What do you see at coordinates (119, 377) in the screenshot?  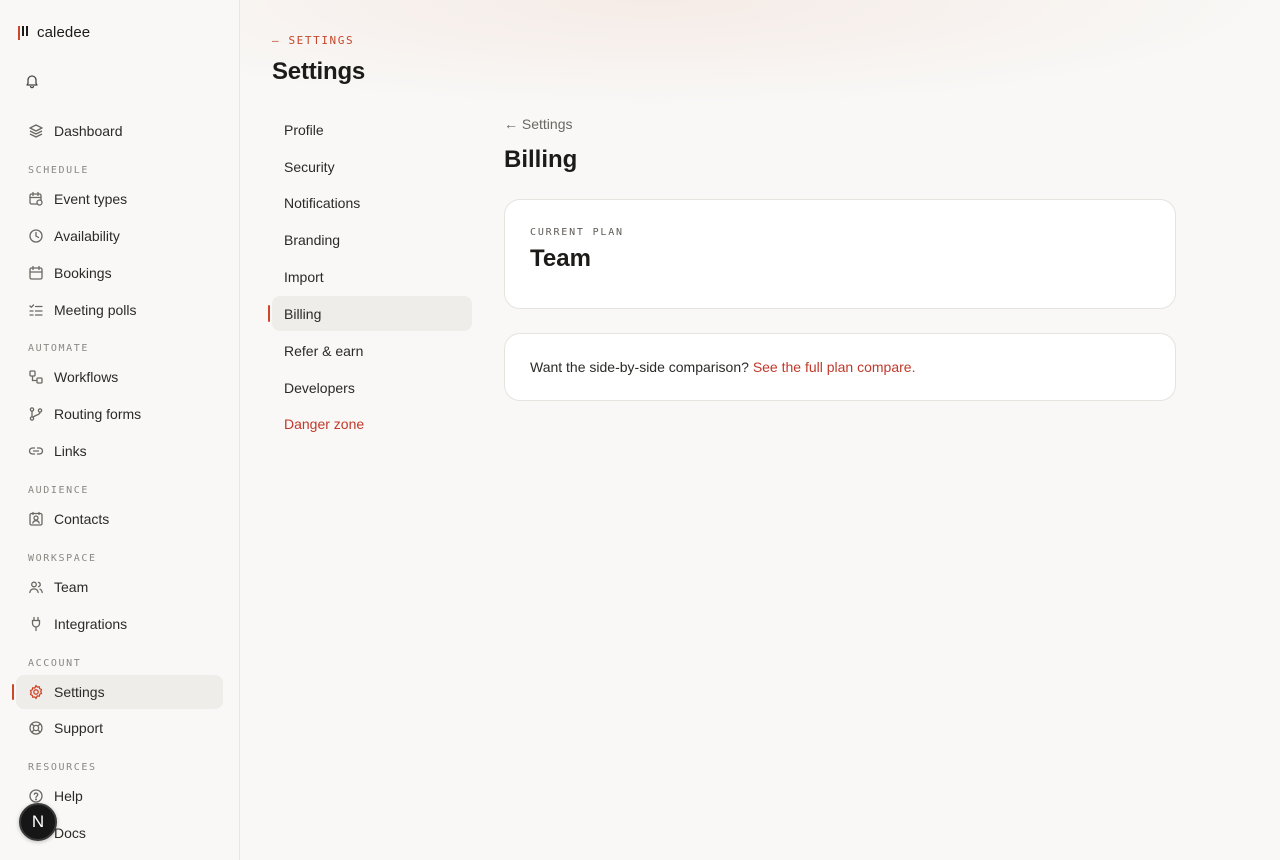 I see `sidebar-item-workflows: Workflows` at bounding box center [119, 377].